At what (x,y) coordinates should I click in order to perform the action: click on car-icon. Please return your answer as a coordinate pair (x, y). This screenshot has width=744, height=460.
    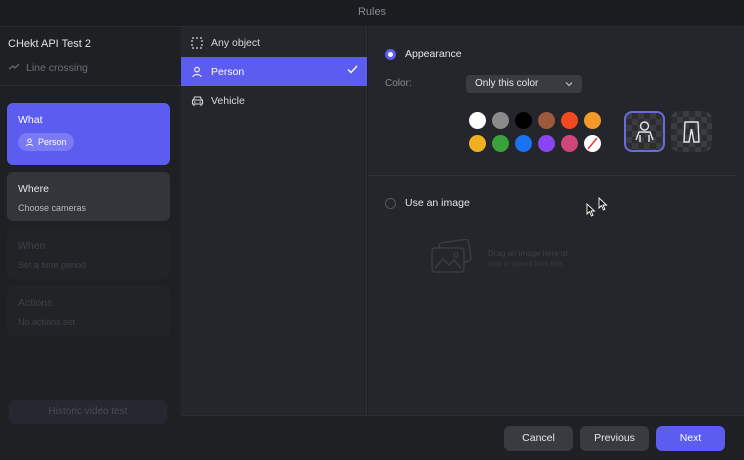
    Looking at the image, I should click on (197, 101).